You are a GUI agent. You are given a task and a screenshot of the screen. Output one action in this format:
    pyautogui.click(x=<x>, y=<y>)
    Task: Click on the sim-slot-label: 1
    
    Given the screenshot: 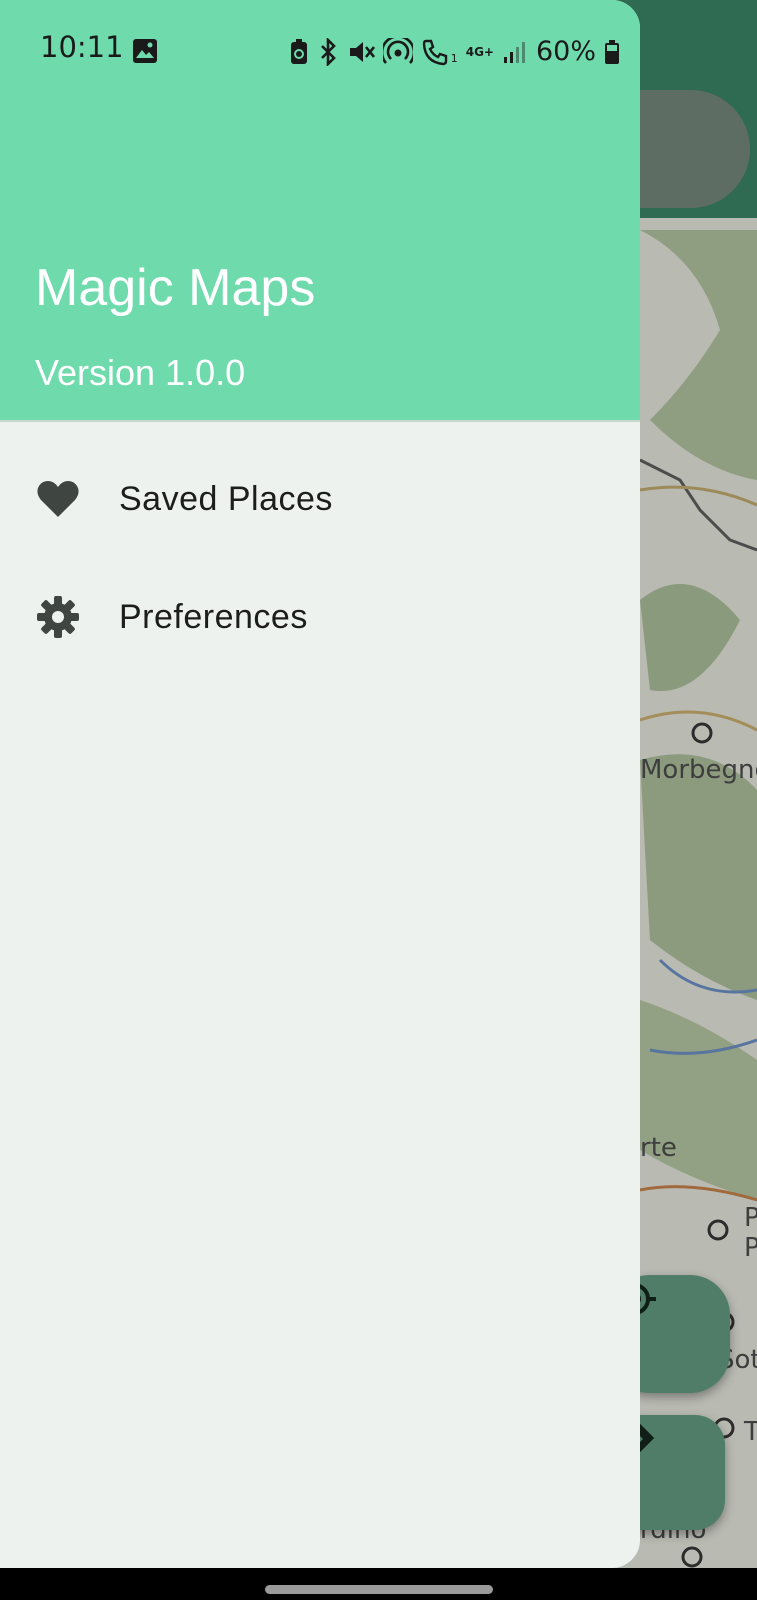 What is the action you would take?
    pyautogui.click(x=454, y=58)
    